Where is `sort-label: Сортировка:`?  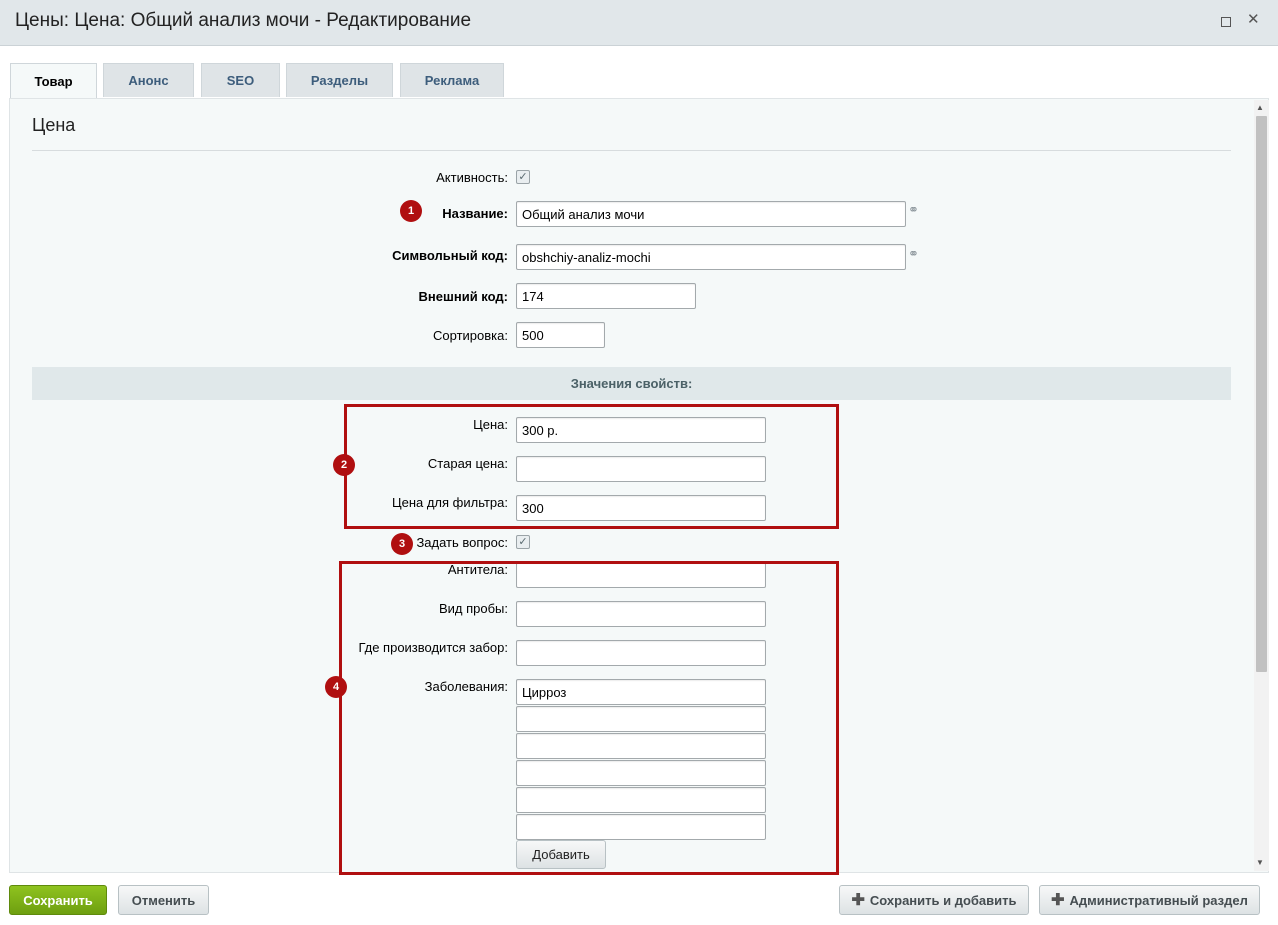 sort-label: Сортировка: is located at coordinates (470, 335).